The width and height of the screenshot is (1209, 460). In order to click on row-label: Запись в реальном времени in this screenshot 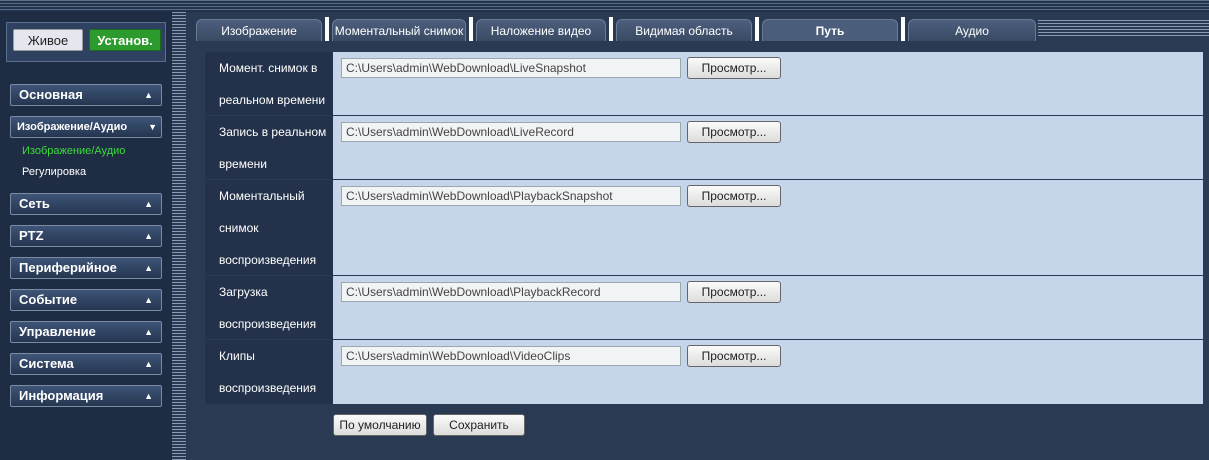, I will do `click(269, 147)`.